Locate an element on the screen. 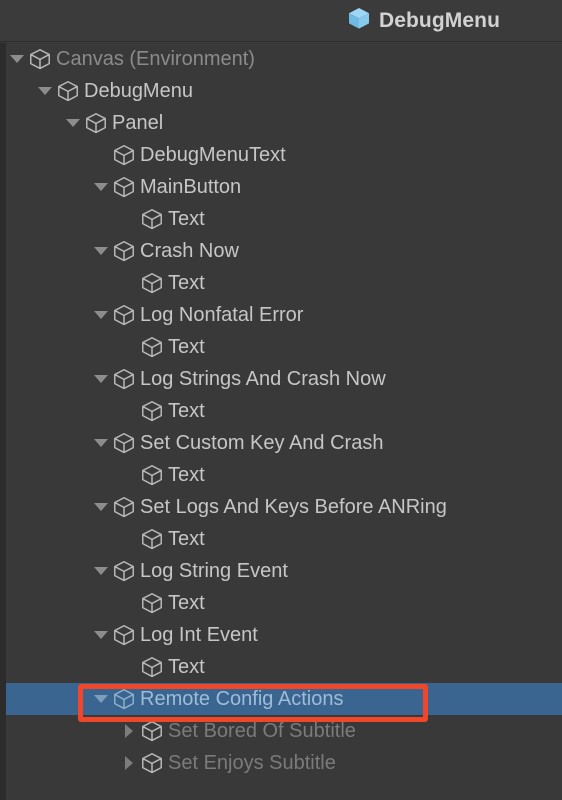  tree-row: Remote Config Actions is located at coordinates (281, 699).